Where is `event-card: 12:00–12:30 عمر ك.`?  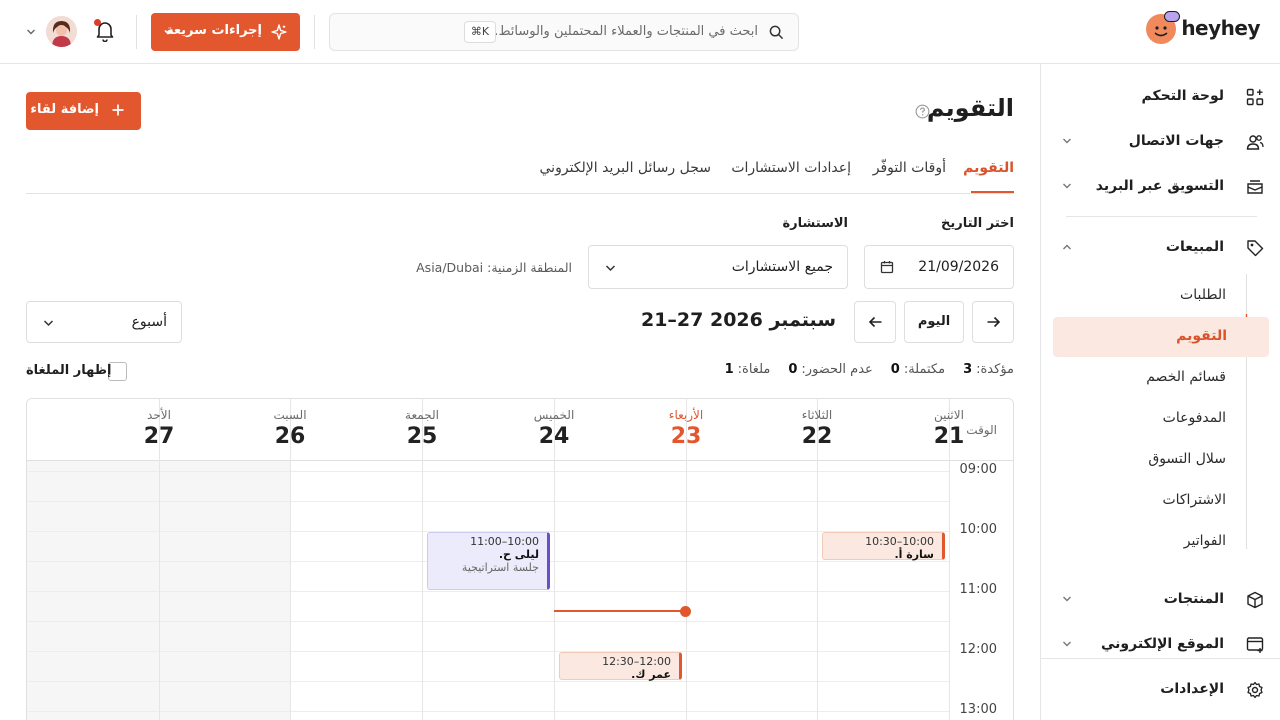
event-card: 12:00–12:30 عمر ك. is located at coordinates (620, 666).